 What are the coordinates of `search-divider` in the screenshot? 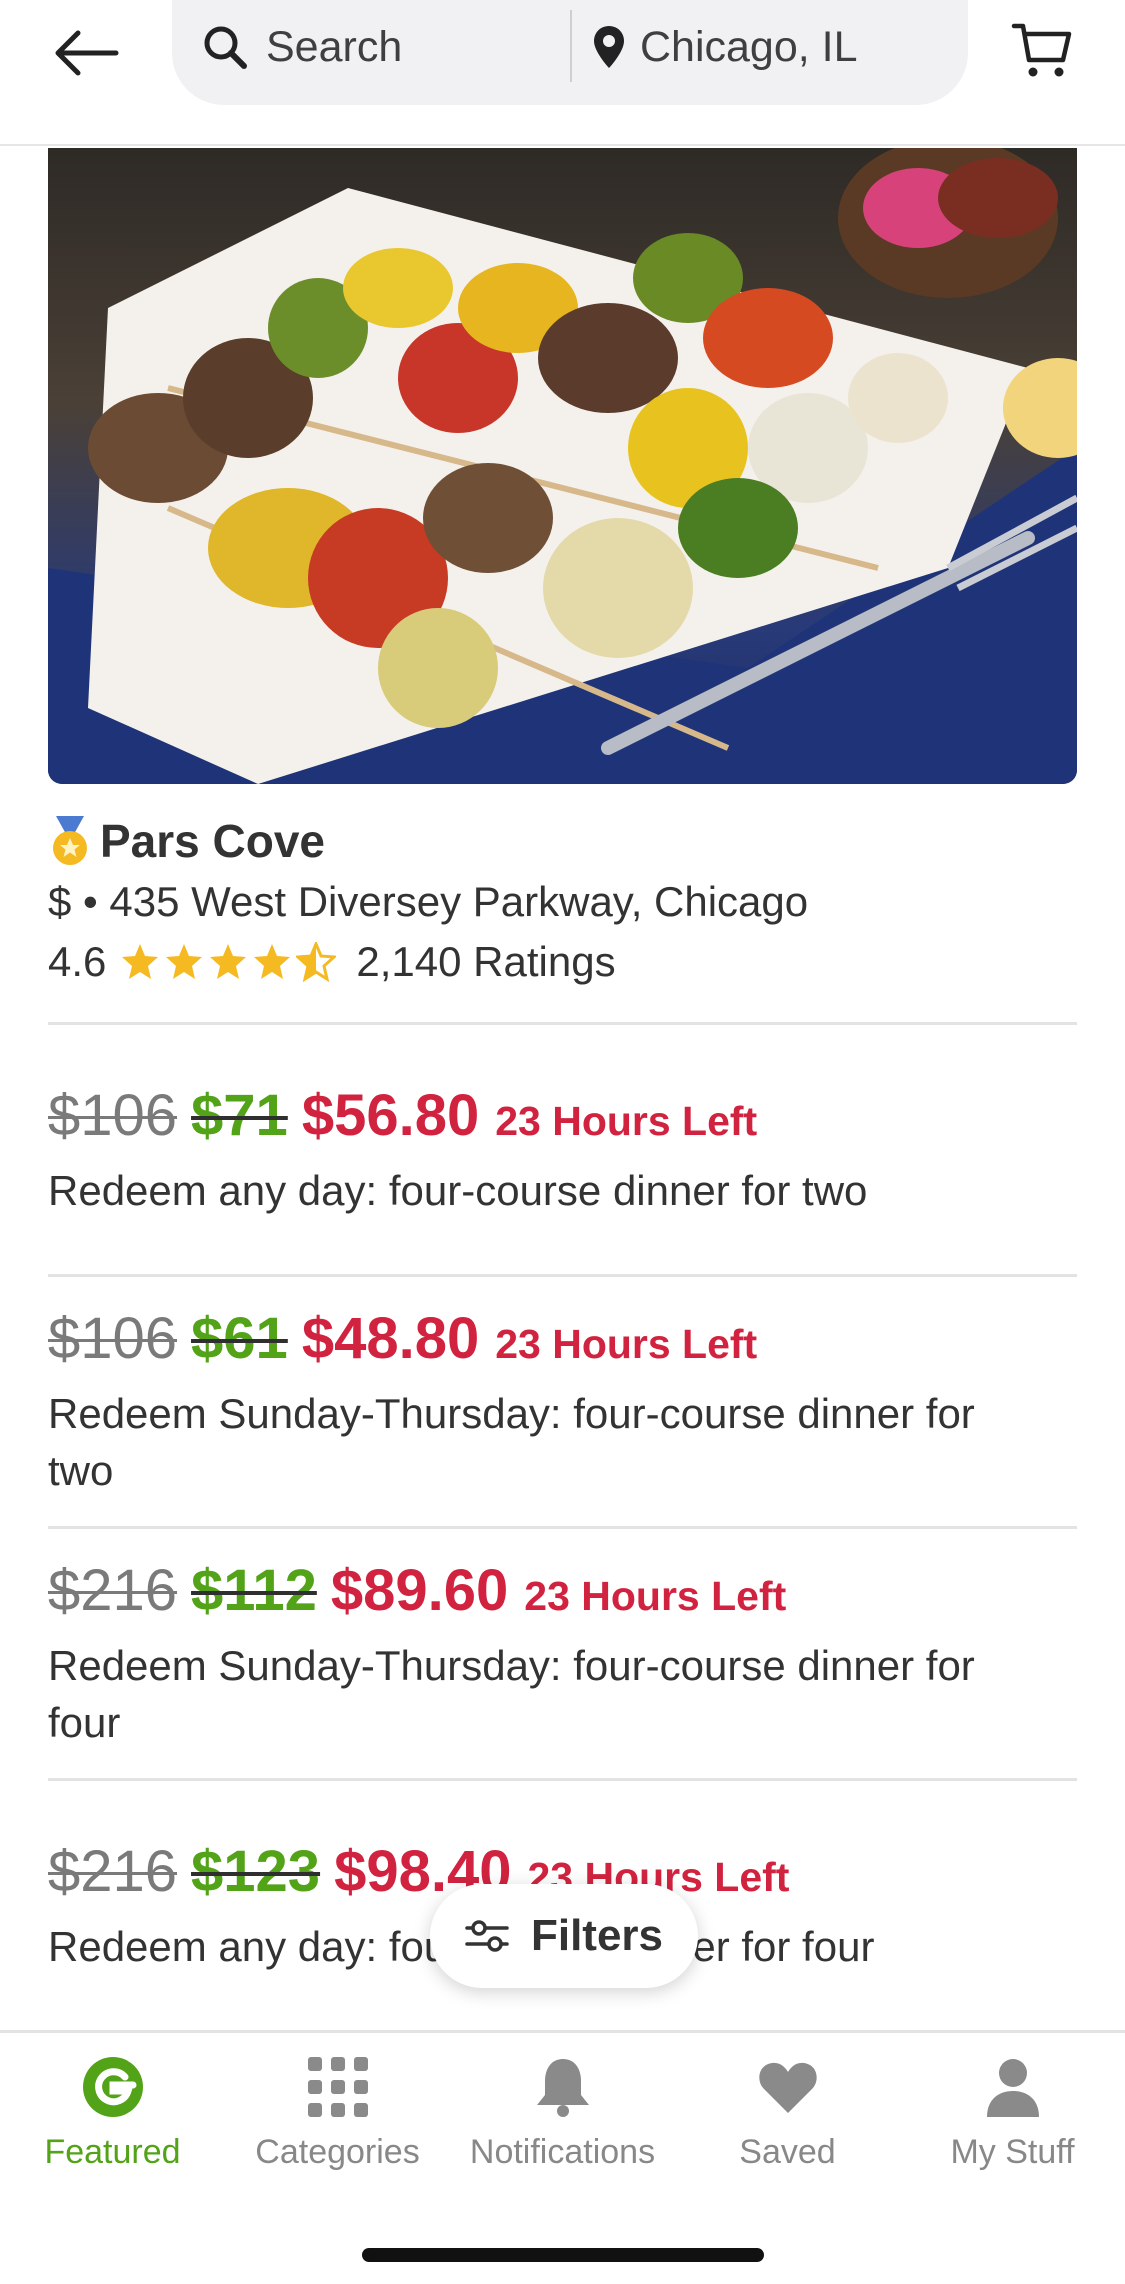 It's located at (571, 46).